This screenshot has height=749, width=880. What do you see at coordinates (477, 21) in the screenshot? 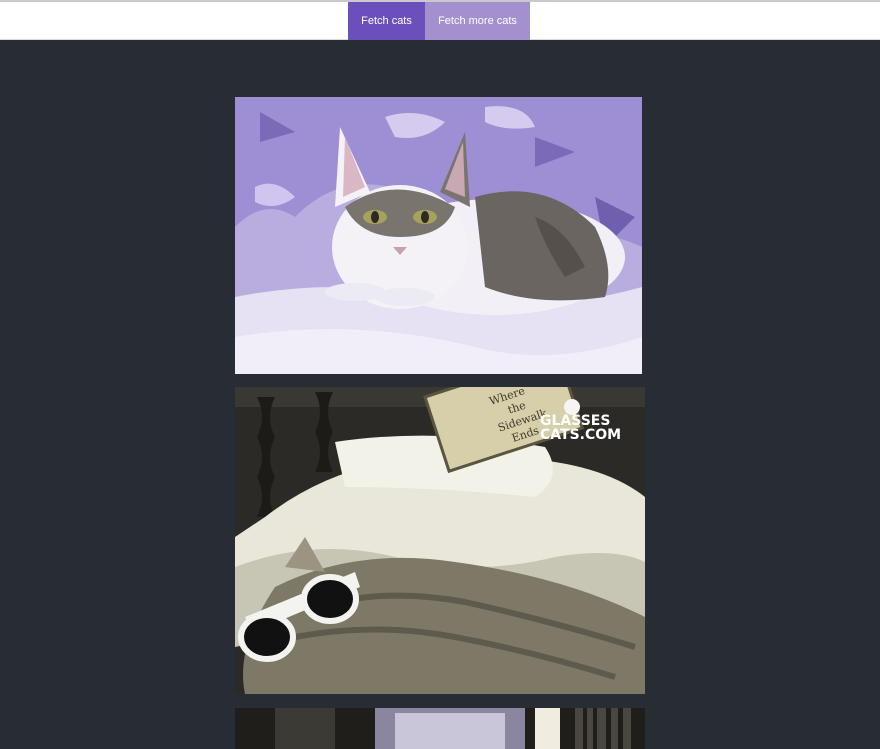
I see `fetch-more-cats-button: Fetch more cats` at bounding box center [477, 21].